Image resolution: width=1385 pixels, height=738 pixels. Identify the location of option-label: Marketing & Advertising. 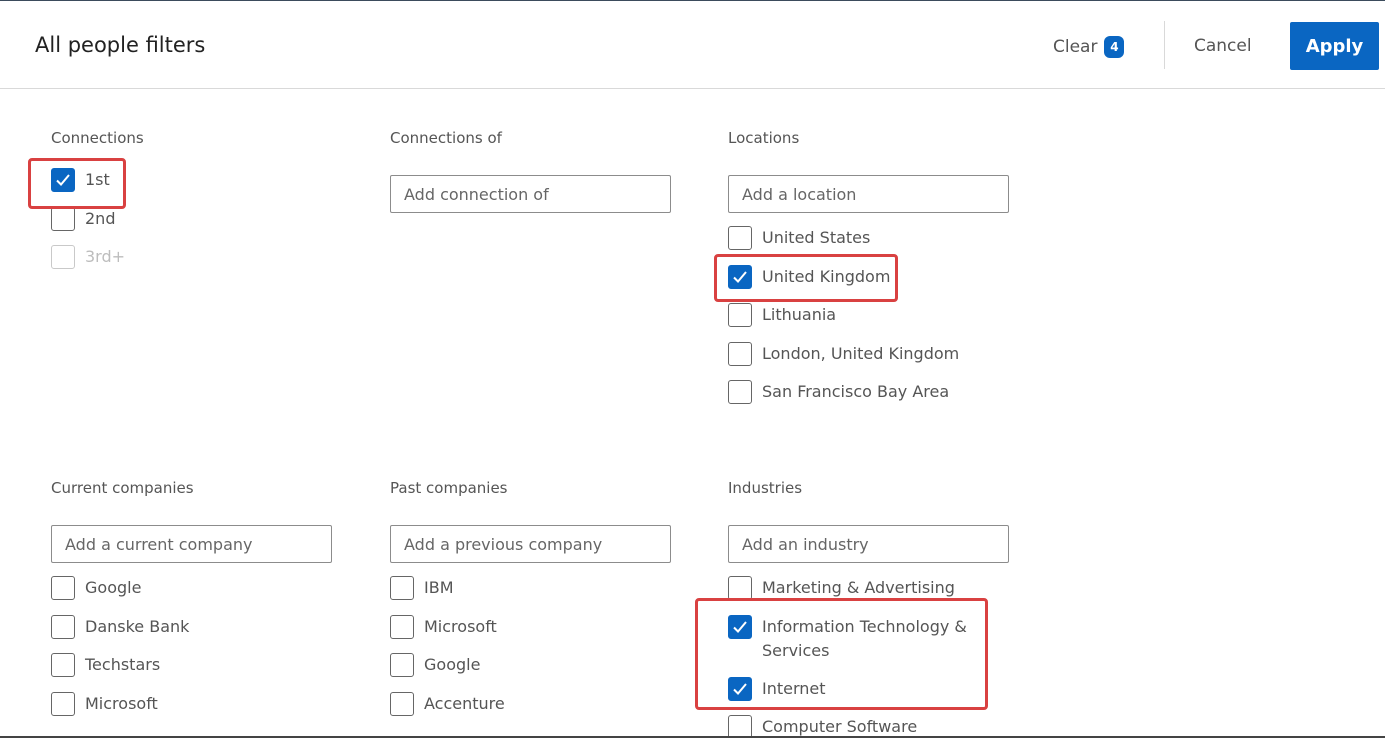
(858, 588).